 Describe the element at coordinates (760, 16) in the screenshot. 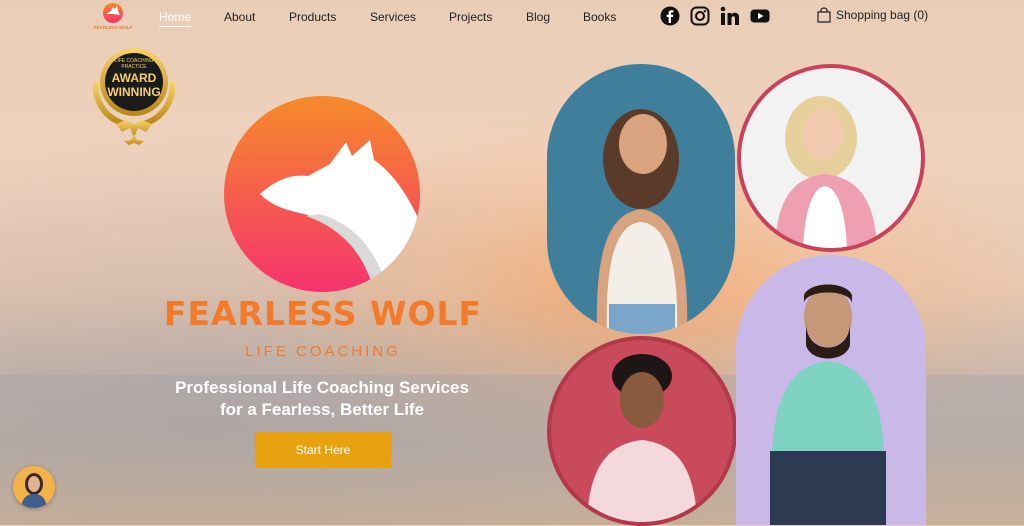

I see `youtube-icon` at that location.